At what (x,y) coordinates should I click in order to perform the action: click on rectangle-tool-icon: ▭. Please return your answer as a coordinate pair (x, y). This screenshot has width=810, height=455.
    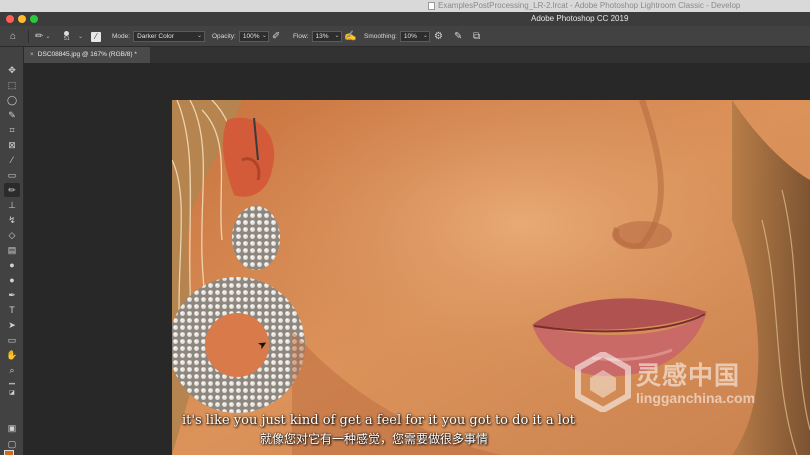
    Looking at the image, I should click on (12, 339).